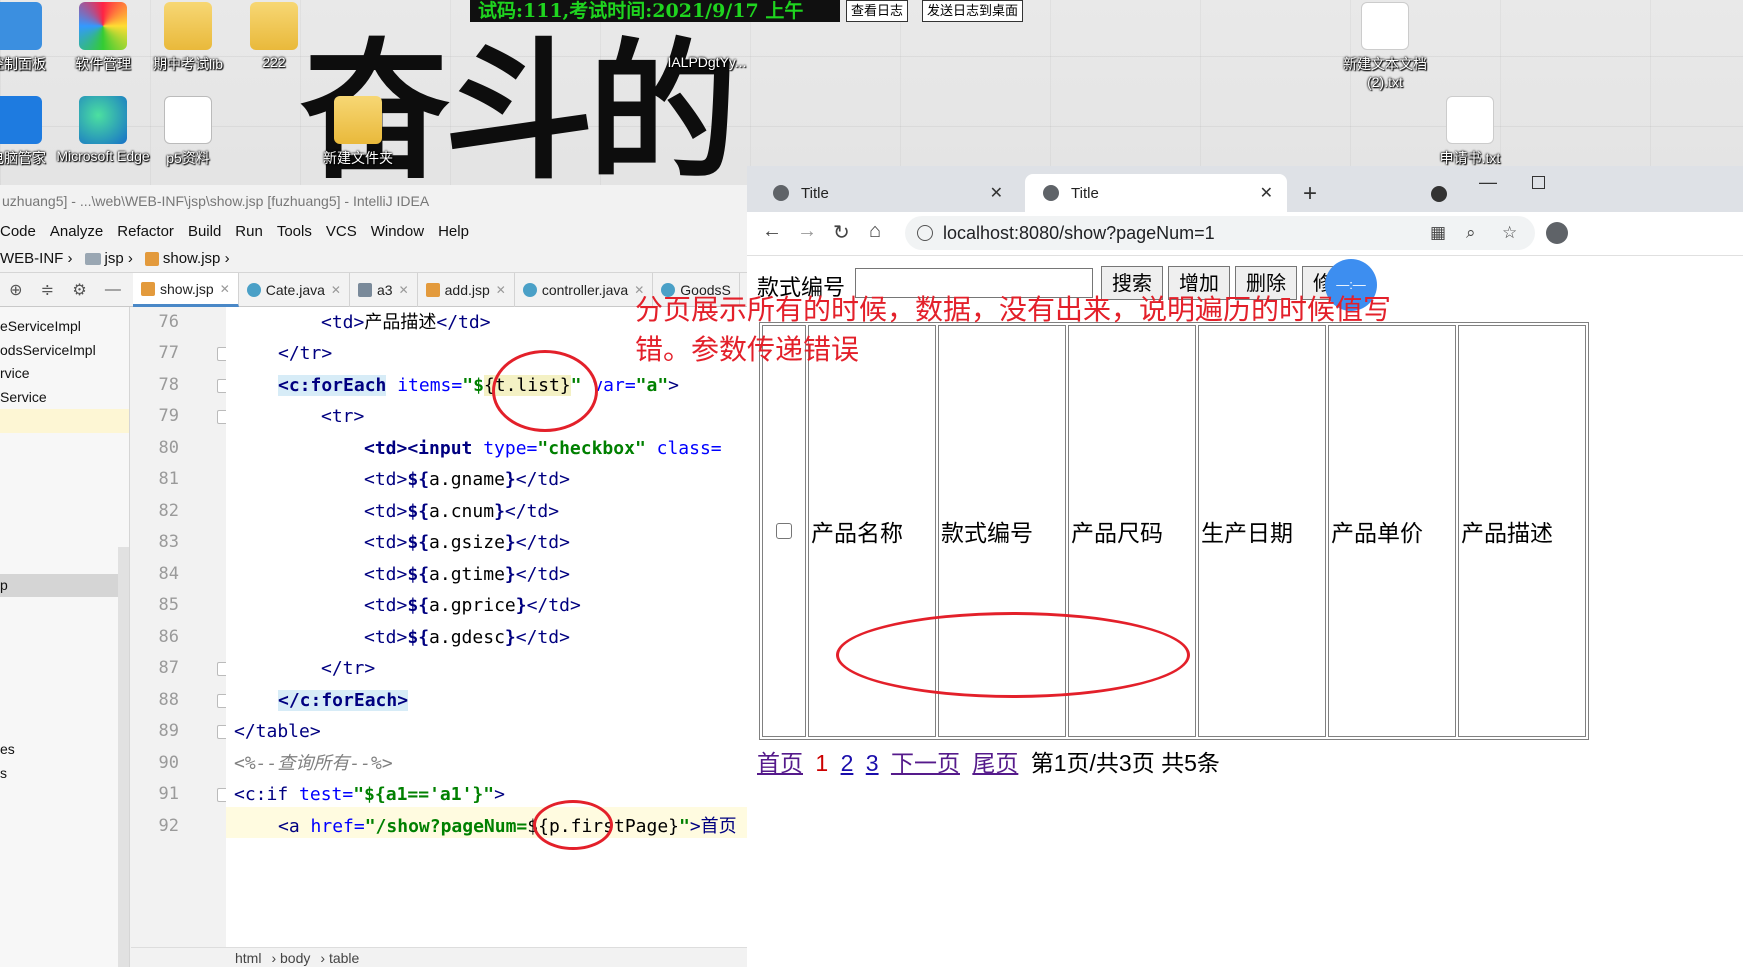  What do you see at coordinates (358, 132) in the screenshot?
I see `desktop-icon-new-folder: 新建文件夹` at bounding box center [358, 132].